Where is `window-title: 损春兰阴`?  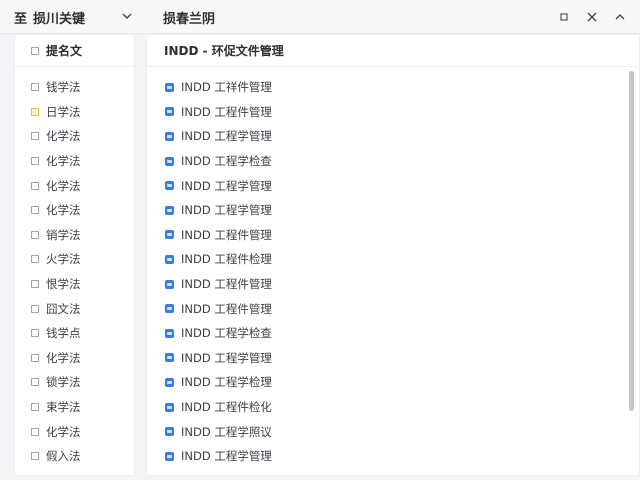
window-title: 损春兰阴 is located at coordinates (189, 19).